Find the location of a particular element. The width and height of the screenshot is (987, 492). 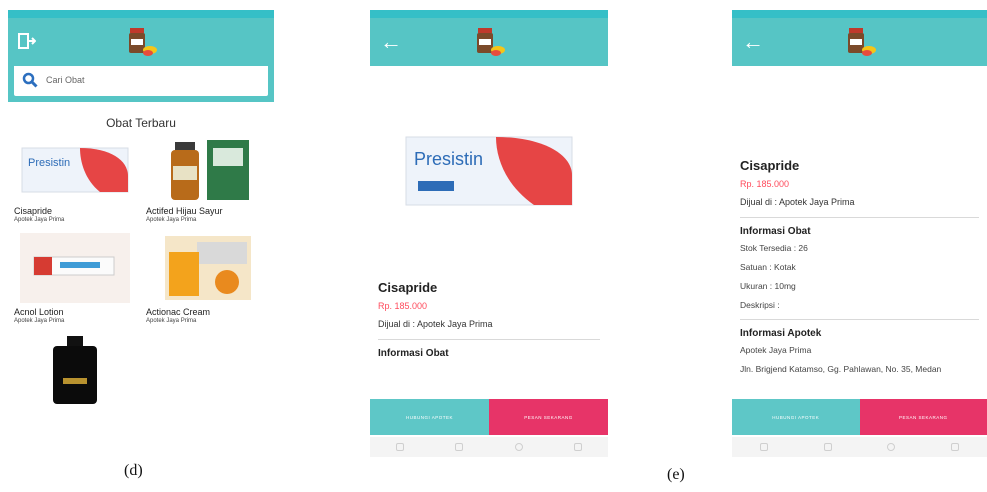

search-input: Cari Obat is located at coordinates (141, 80).